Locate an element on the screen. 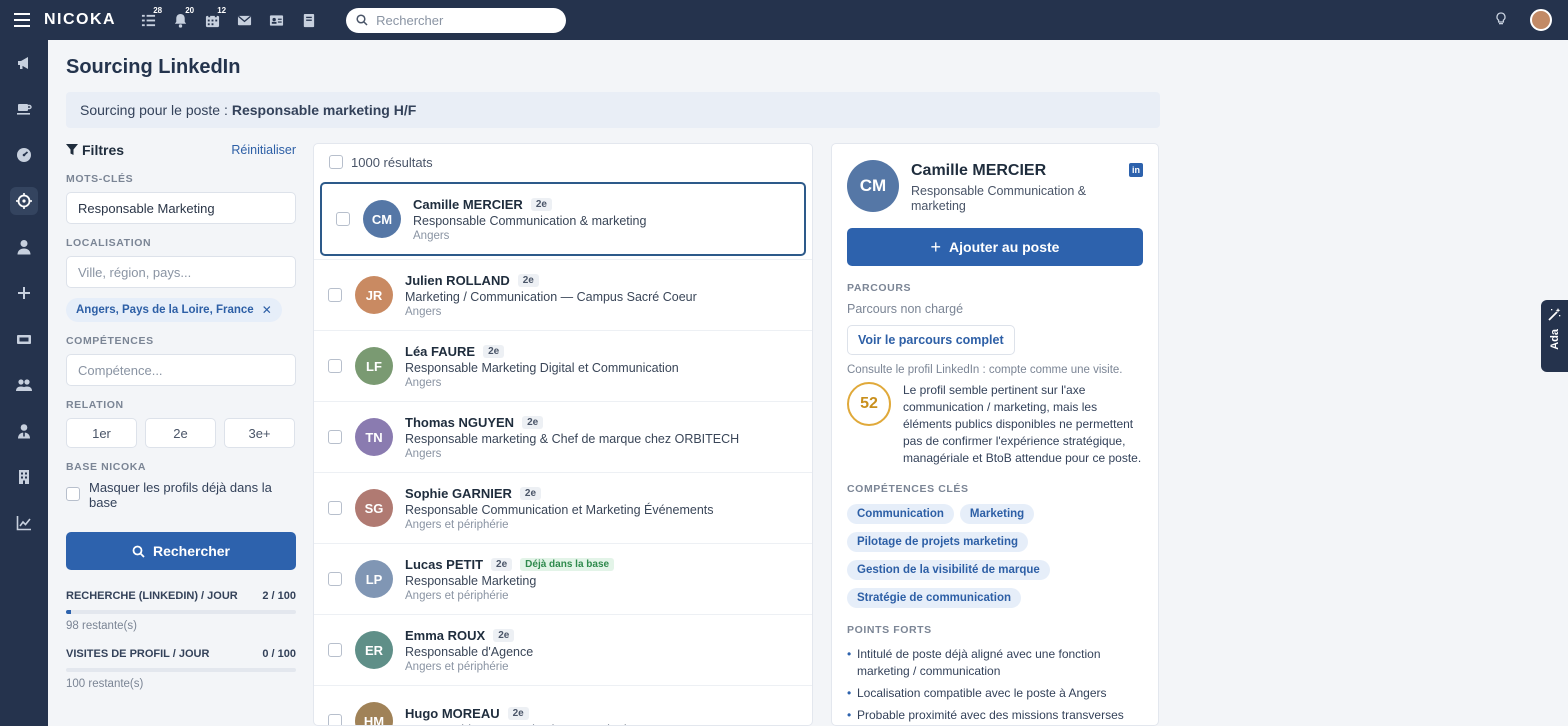 Image resolution: width=1568 pixels, height=726 pixels. result-name: Julien ROLLAND is located at coordinates (457, 280).